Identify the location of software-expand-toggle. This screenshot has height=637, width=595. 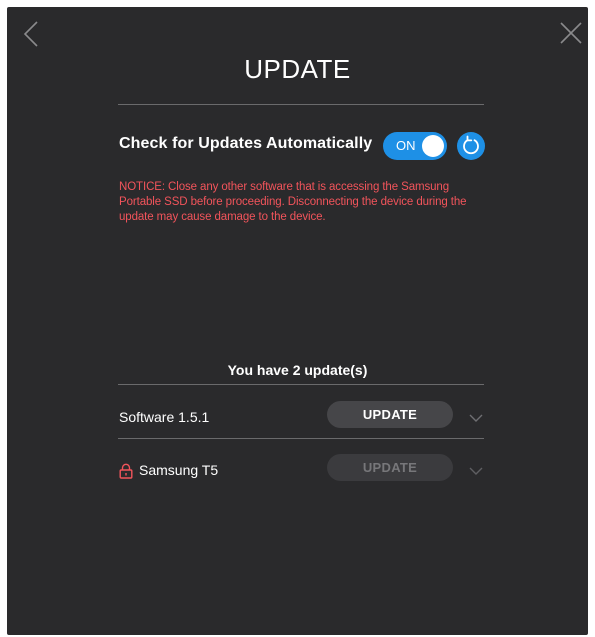
(476, 416).